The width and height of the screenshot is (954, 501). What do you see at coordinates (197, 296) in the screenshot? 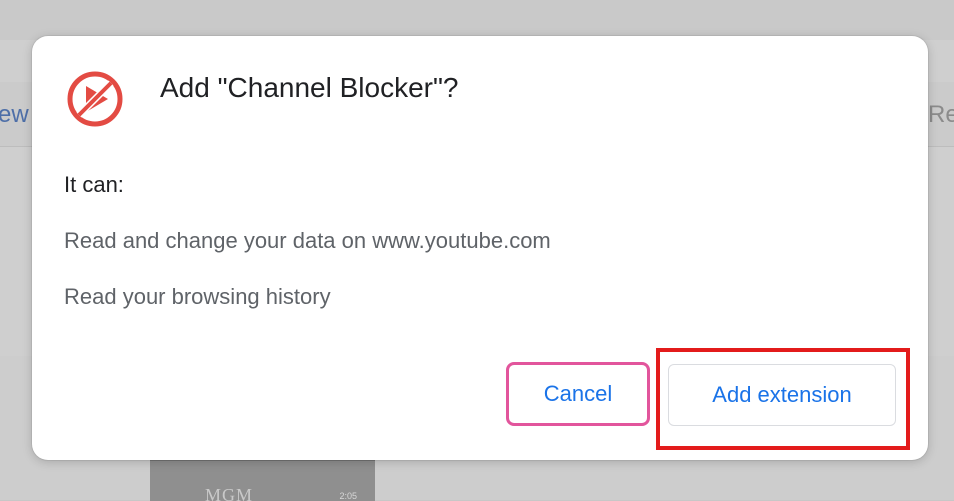
I see `permission-item: Read your browsing history` at bounding box center [197, 296].